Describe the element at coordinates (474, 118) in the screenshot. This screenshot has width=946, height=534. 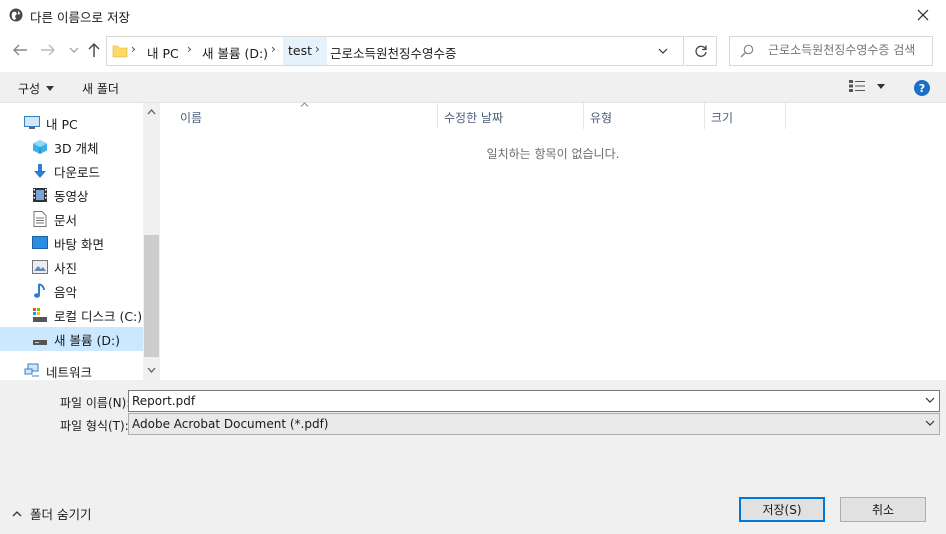
I see `column-header-label: 수정한 날짜` at that location.